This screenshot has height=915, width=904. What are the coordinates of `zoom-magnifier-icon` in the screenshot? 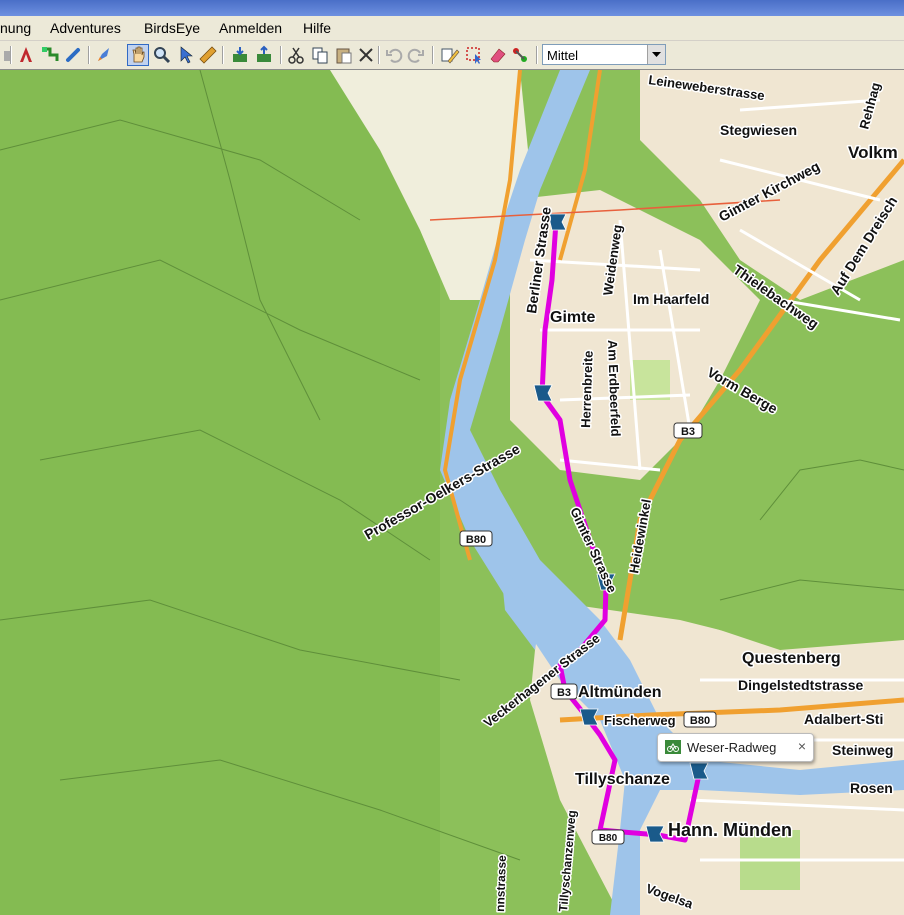 It's located at (162, 55).